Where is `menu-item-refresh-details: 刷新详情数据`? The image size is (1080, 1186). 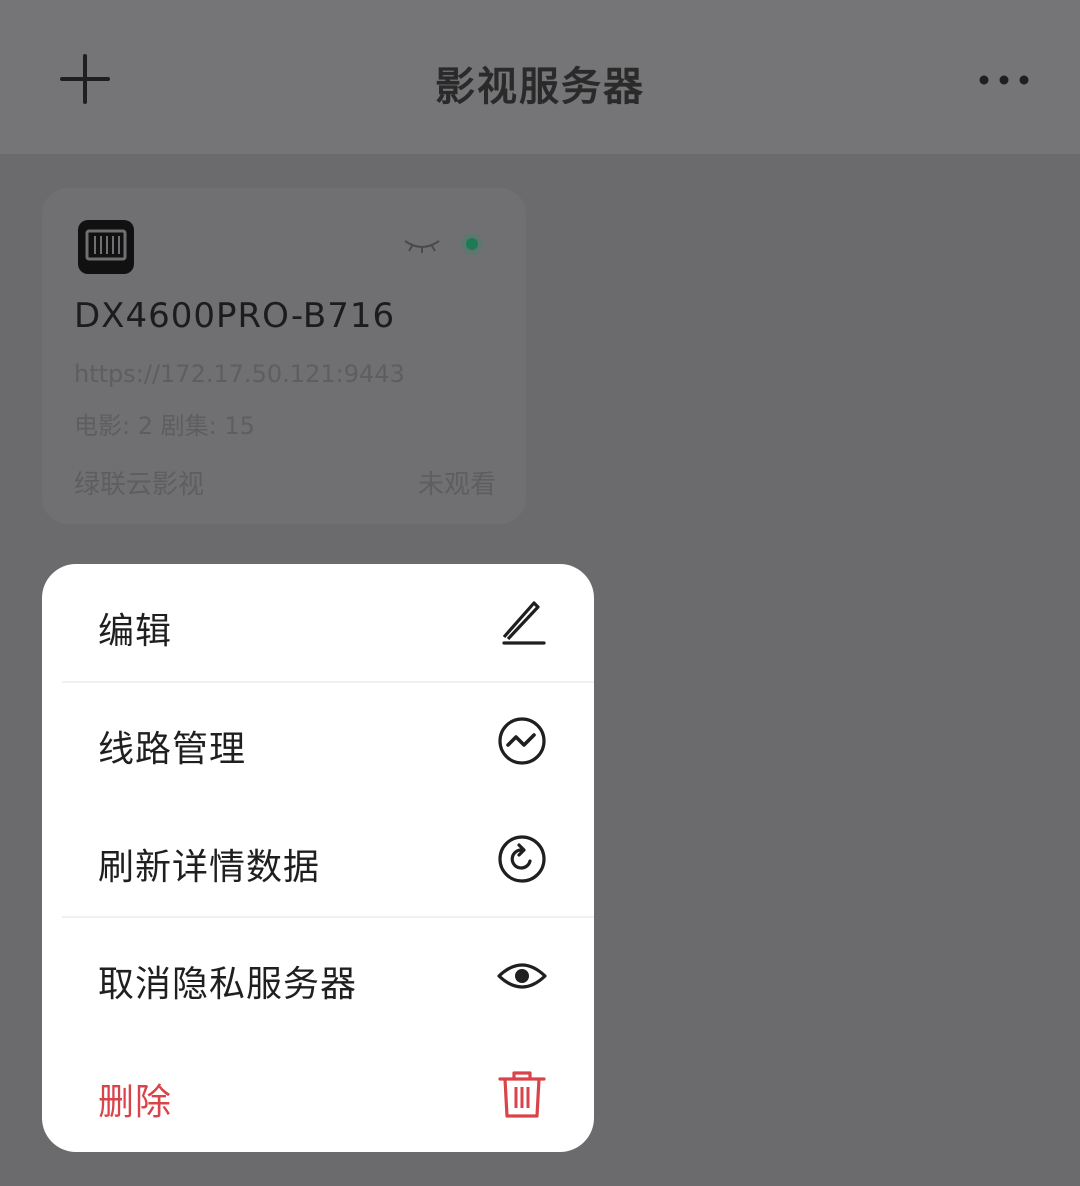 menu-item-refresh-details: 刷新详情数据 is located at coordinates (318, 858).